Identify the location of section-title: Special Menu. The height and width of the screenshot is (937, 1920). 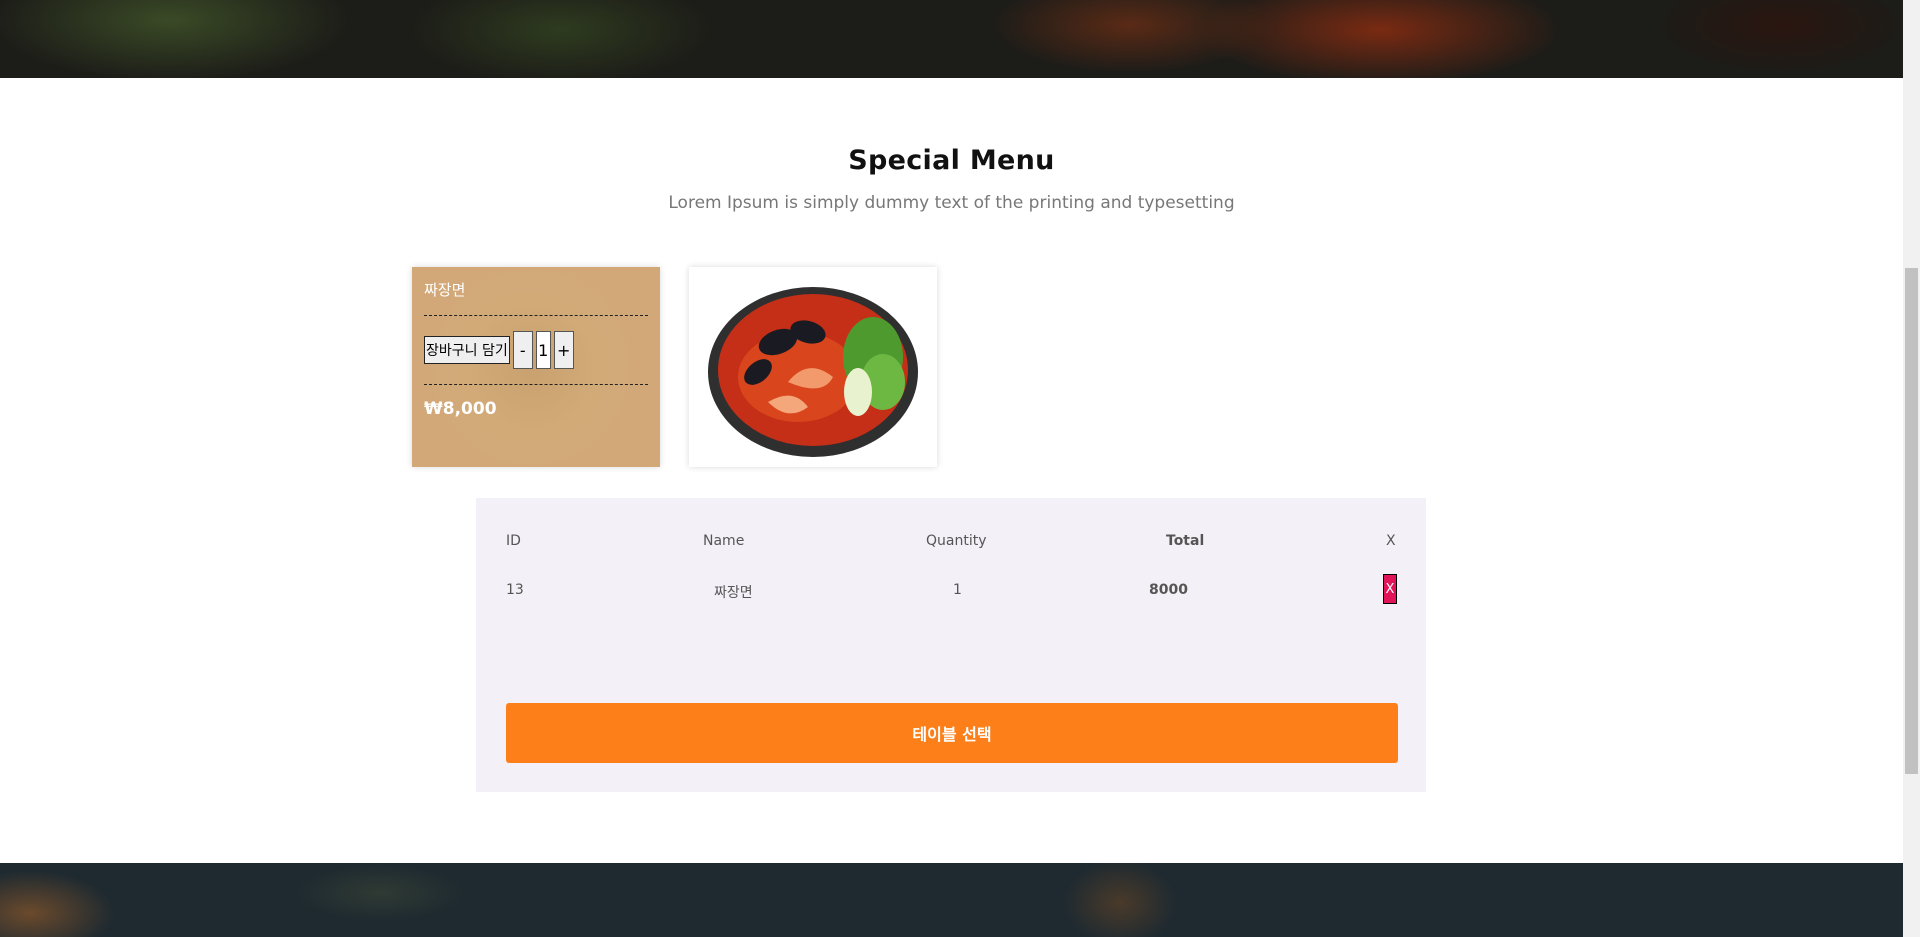
(951, 160).